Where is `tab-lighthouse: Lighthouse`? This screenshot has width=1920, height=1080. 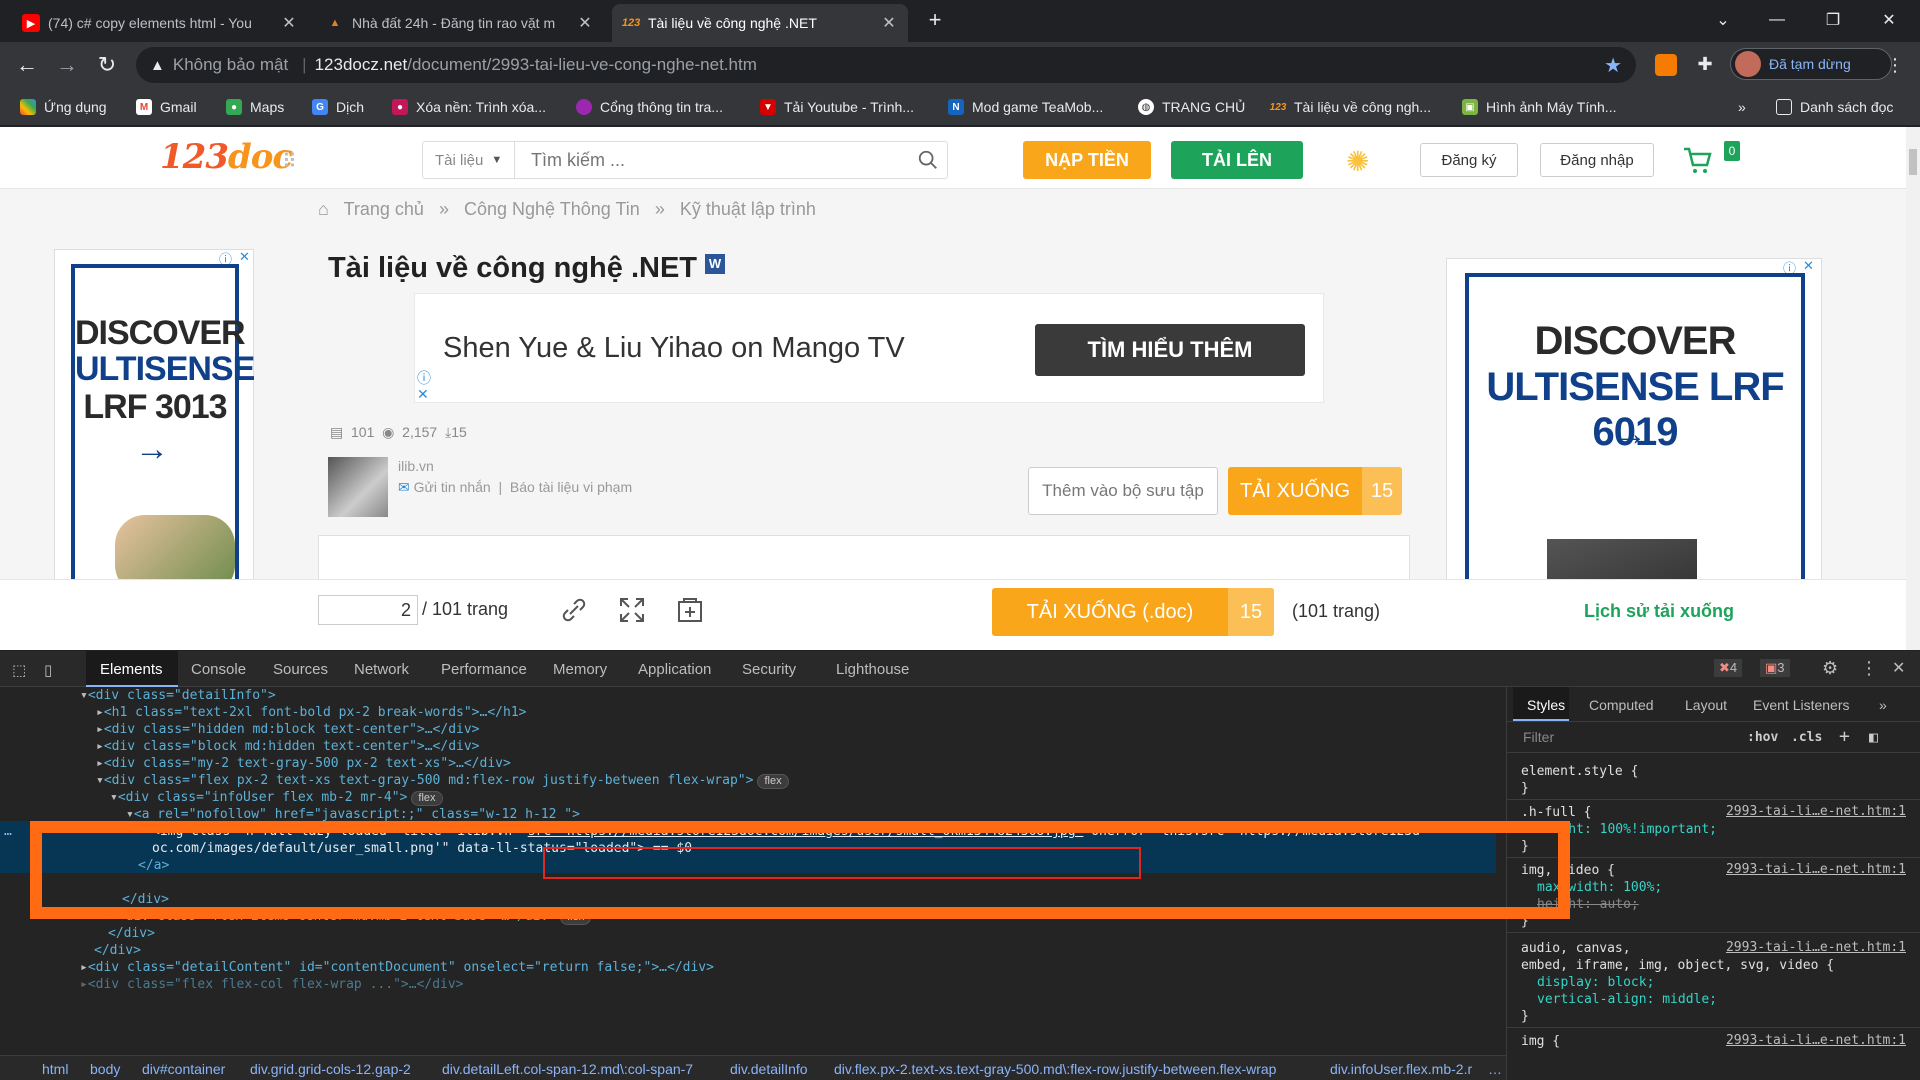
tab-lighthouse: Lighthouse is located at coordinates (872, 669).